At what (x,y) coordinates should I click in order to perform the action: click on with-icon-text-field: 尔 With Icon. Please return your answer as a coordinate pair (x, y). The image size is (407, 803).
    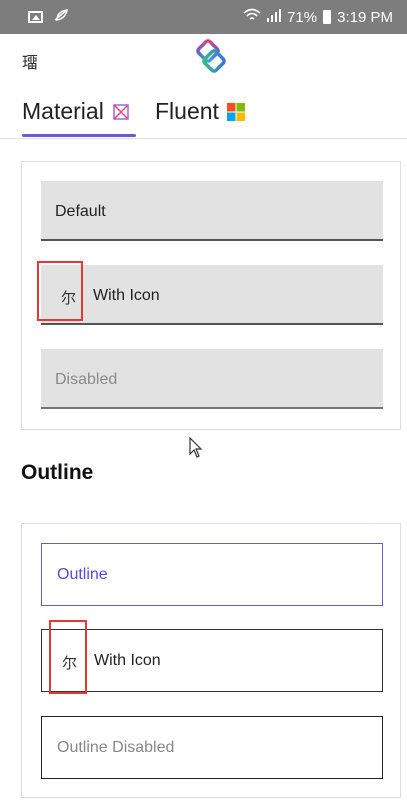
    Looking at the image, I should click on (212, 295).